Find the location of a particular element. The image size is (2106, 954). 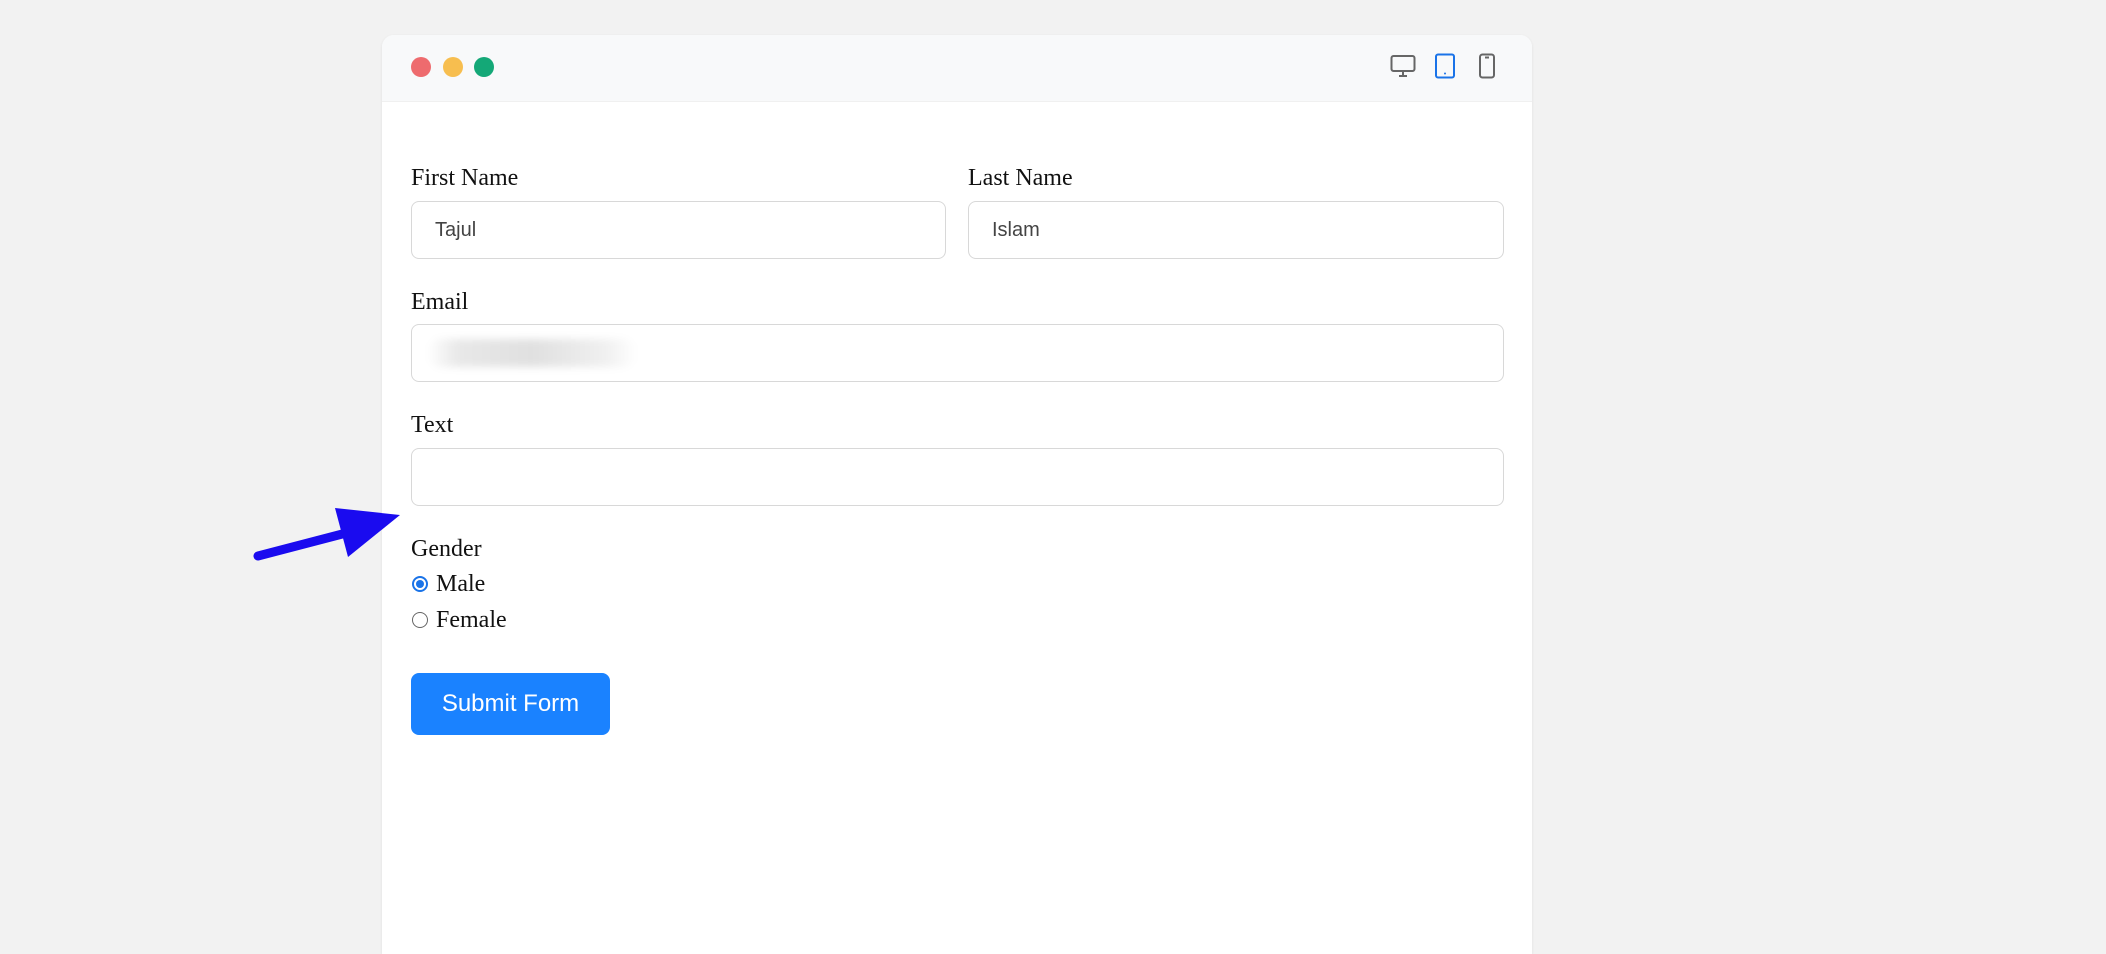

email-label: Email is located at coordinates (440, 302).